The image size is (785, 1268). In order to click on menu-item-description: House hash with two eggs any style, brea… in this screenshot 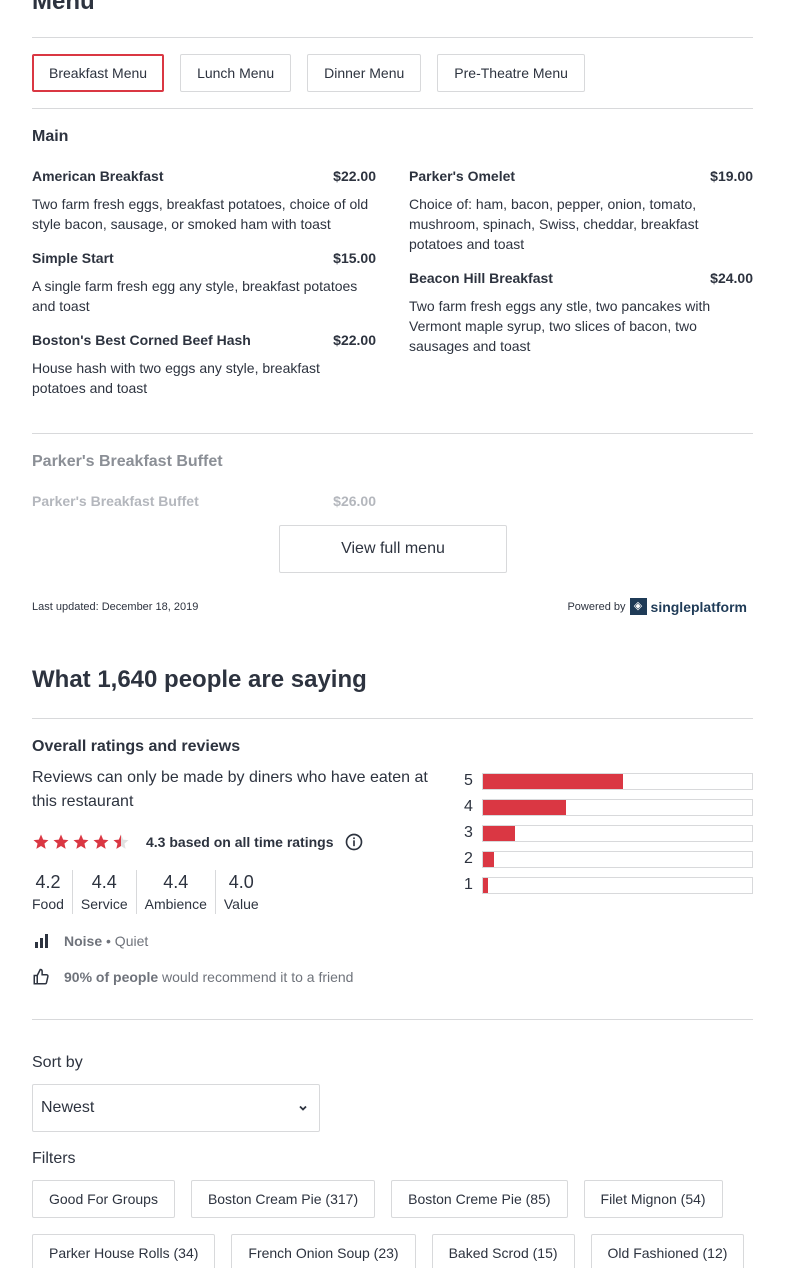, I will do `click(176, 378)`.